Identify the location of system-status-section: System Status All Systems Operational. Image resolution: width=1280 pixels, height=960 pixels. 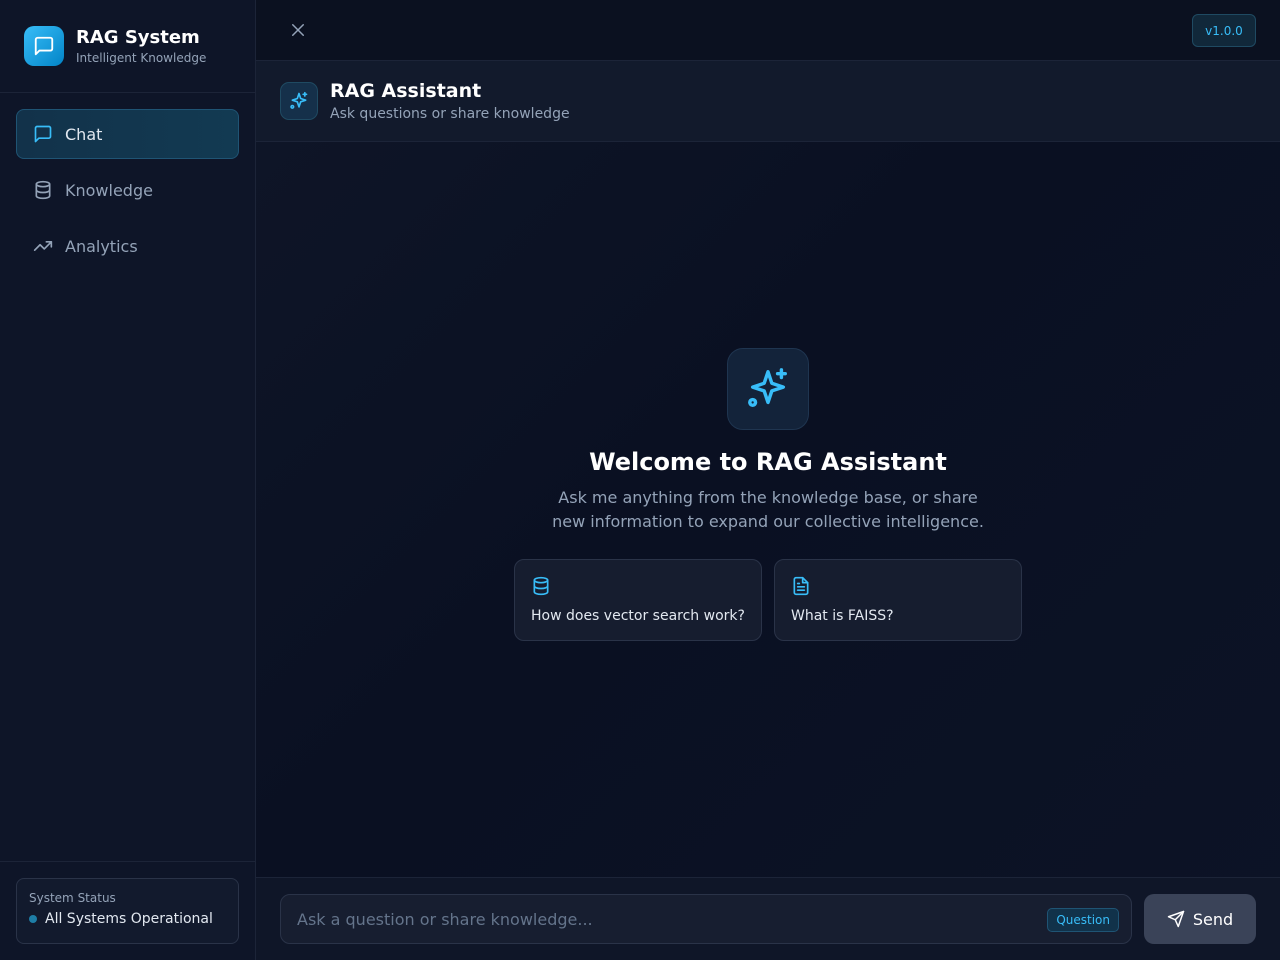
(127, 910).